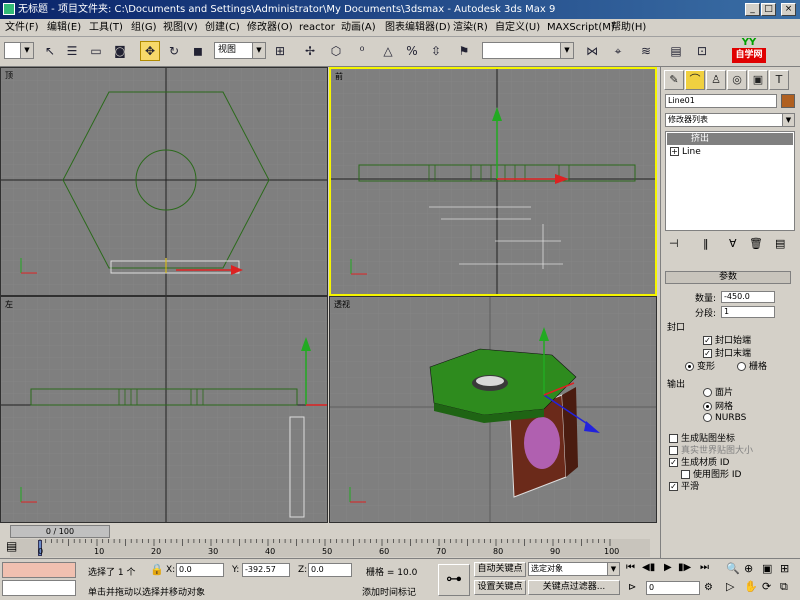 The height and width of the screenshot is (600, 800). Describe the element at coordinates (684, 485) in the screenshot. I see `smooth-checkbox: ✓ 平滑` at that location.